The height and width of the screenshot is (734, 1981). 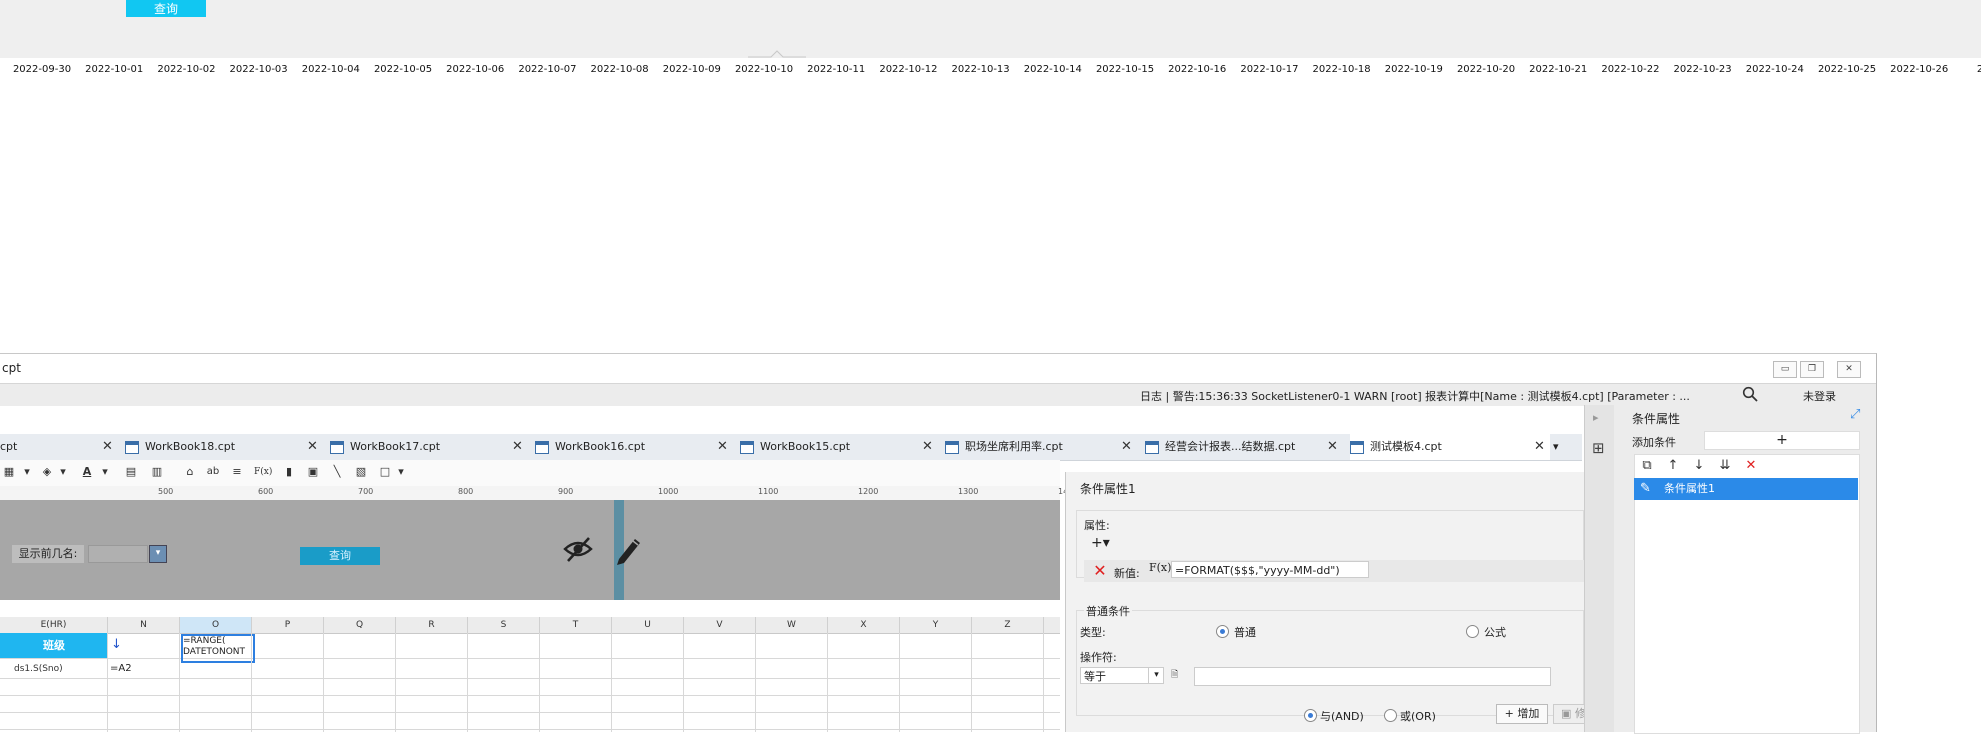 What do you see at coordinates (1673, 466) in the screenshot?
I see `move-up-icon: ↑` at bounding box center [1673, 466].